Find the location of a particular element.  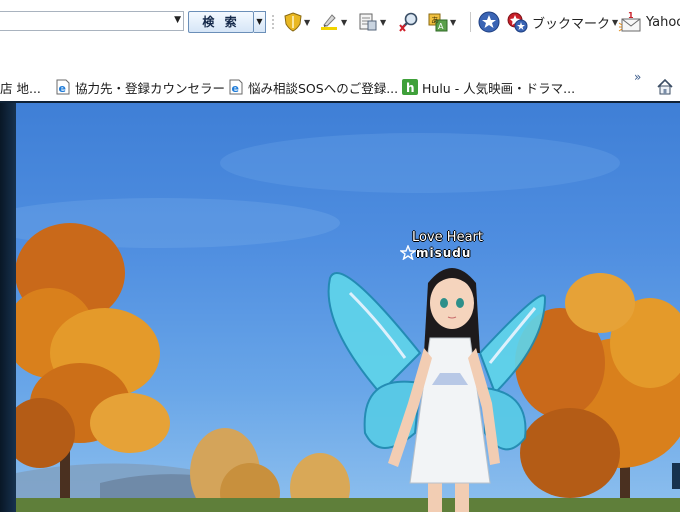

page-tool-icon is located at coordinates (368, 22).